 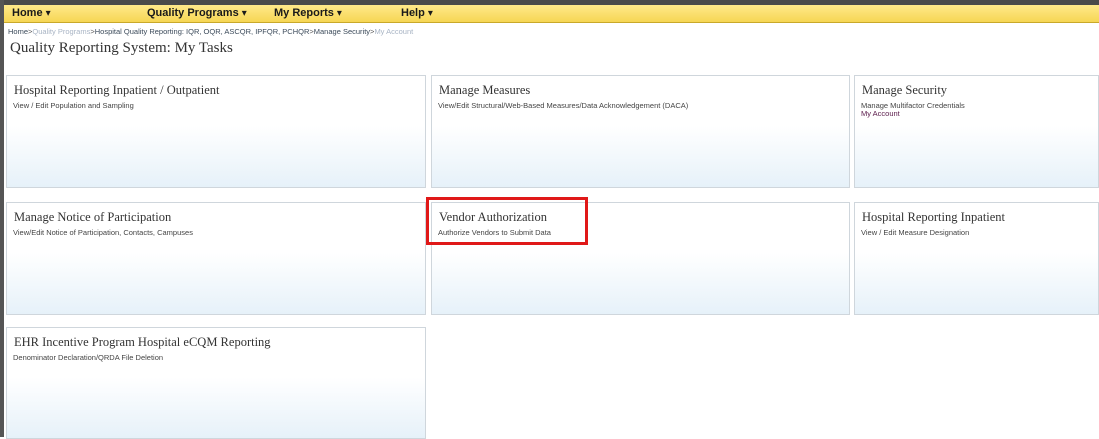 What do you see at coordinates (304, 13) in the screenshot?
I see `menu-my-reports-label: My Reports` at bounding box center [304, 13].